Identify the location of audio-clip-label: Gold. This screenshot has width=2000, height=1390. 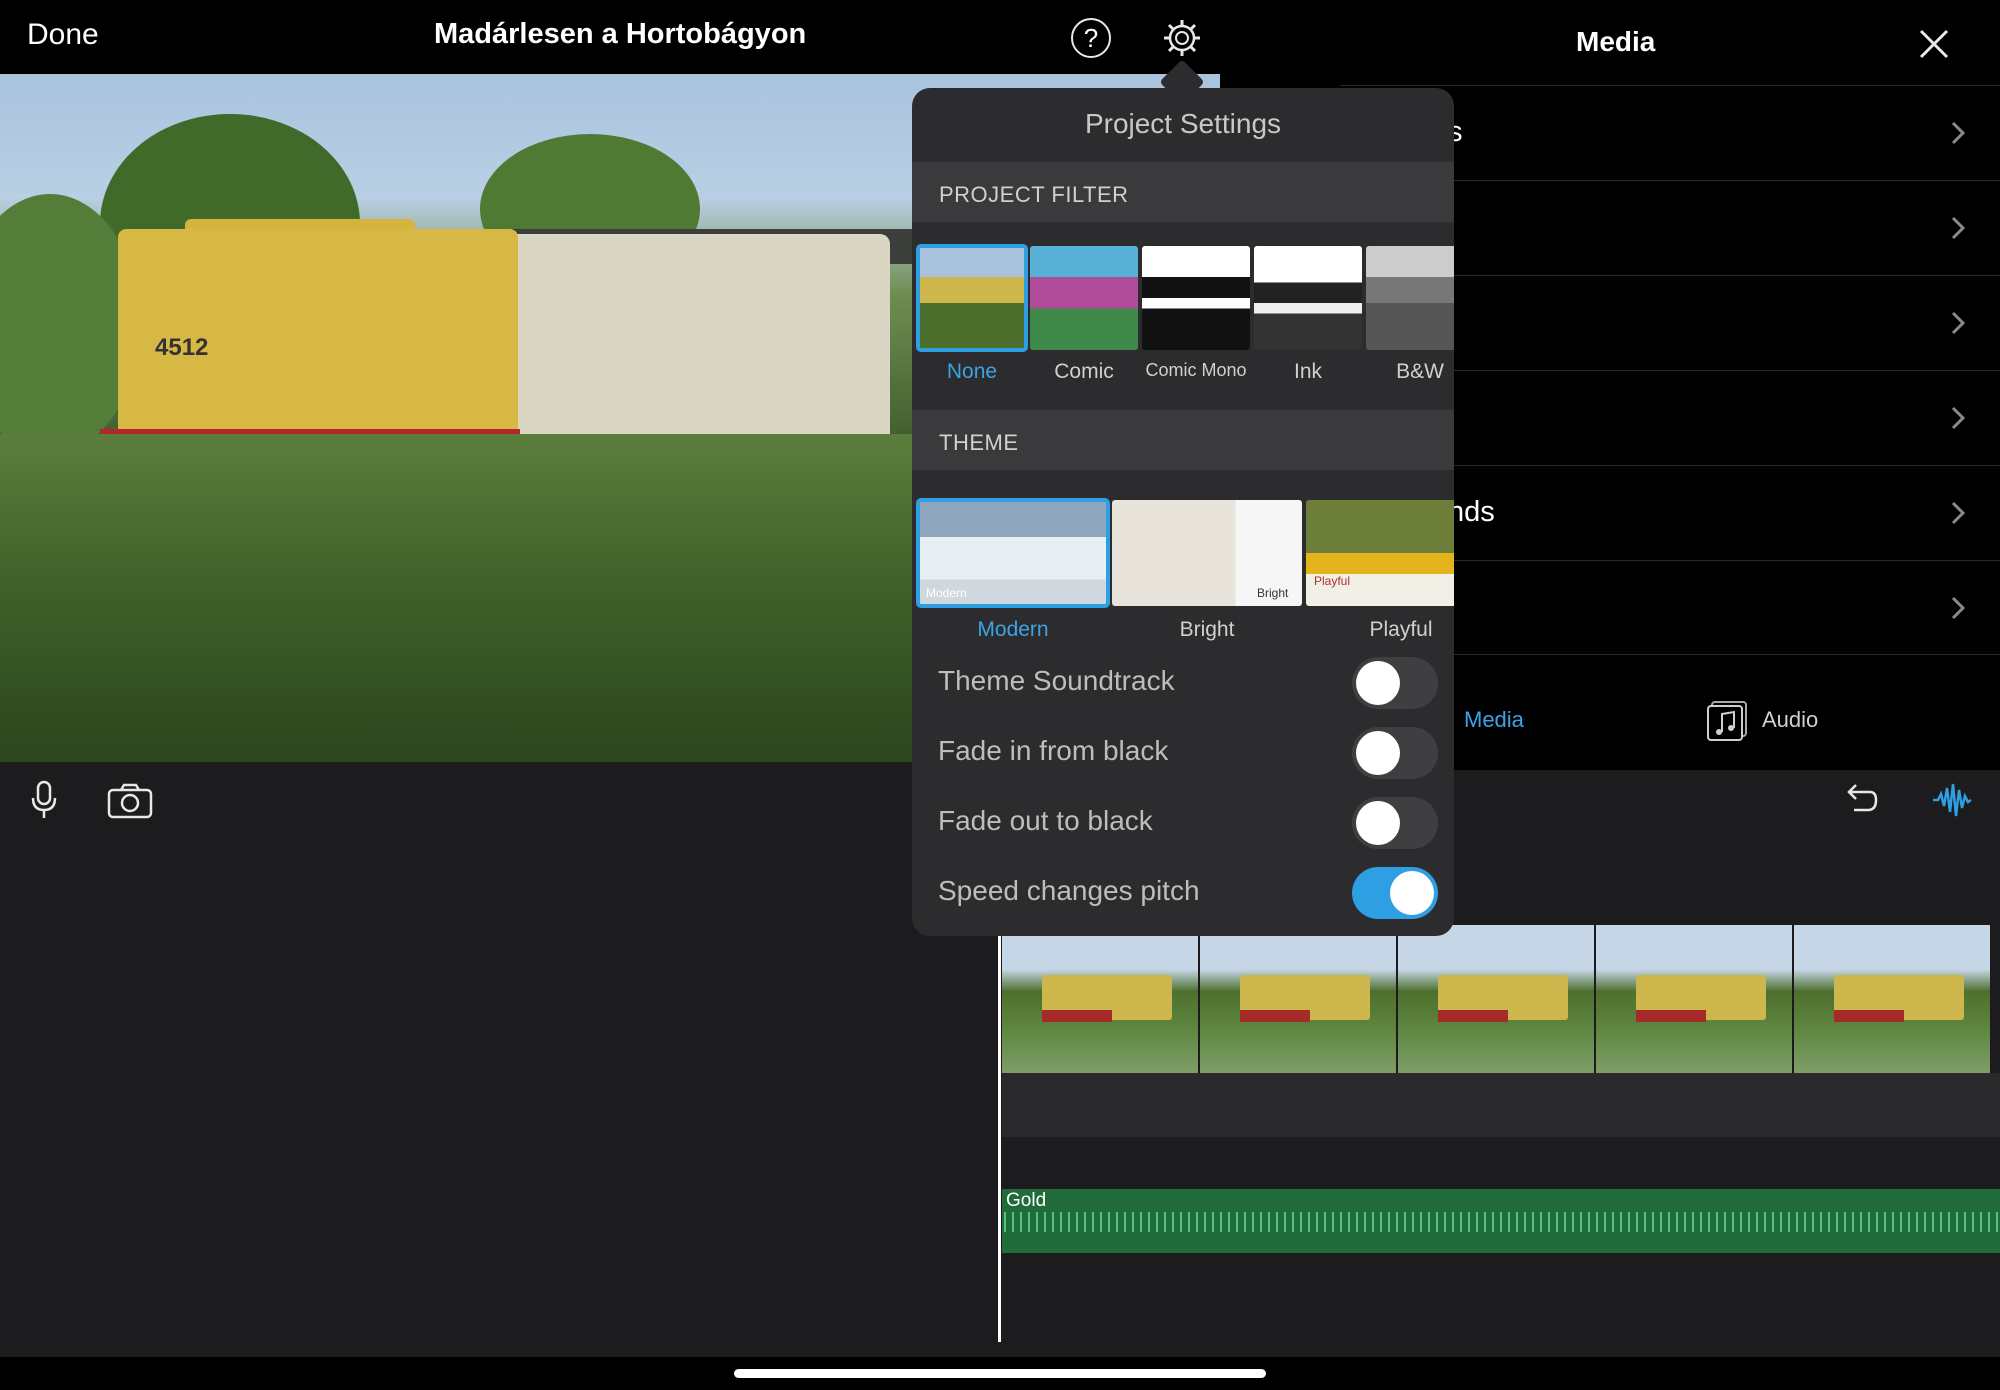
(1026, 1200).